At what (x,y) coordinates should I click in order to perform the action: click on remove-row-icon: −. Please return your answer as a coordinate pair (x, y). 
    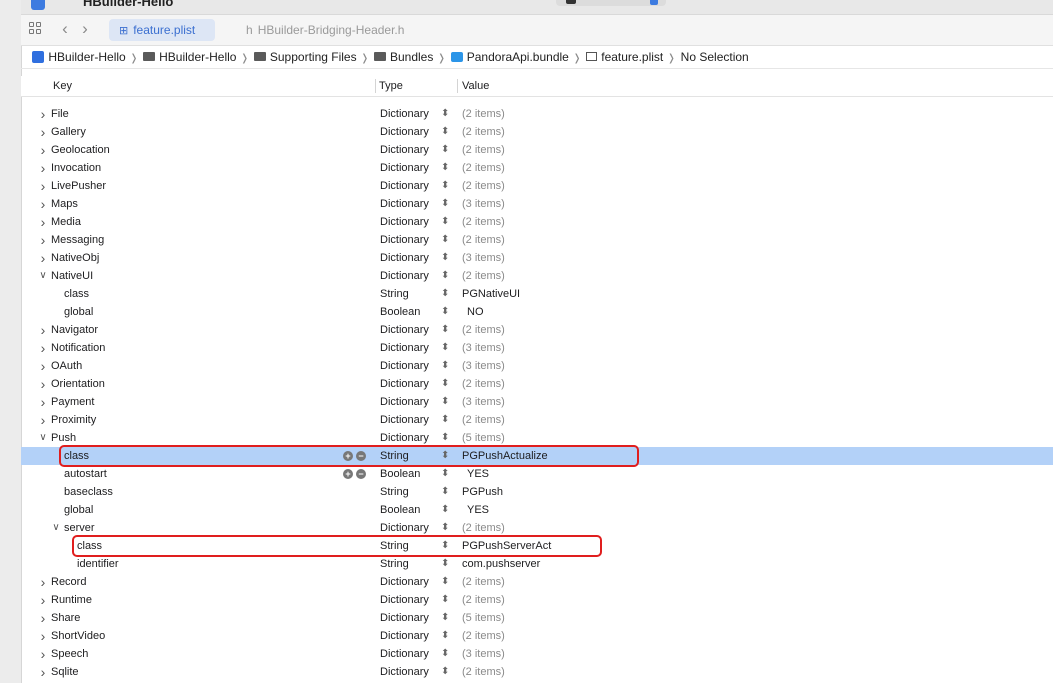
    Looking at the image, I should click on (361, 474).